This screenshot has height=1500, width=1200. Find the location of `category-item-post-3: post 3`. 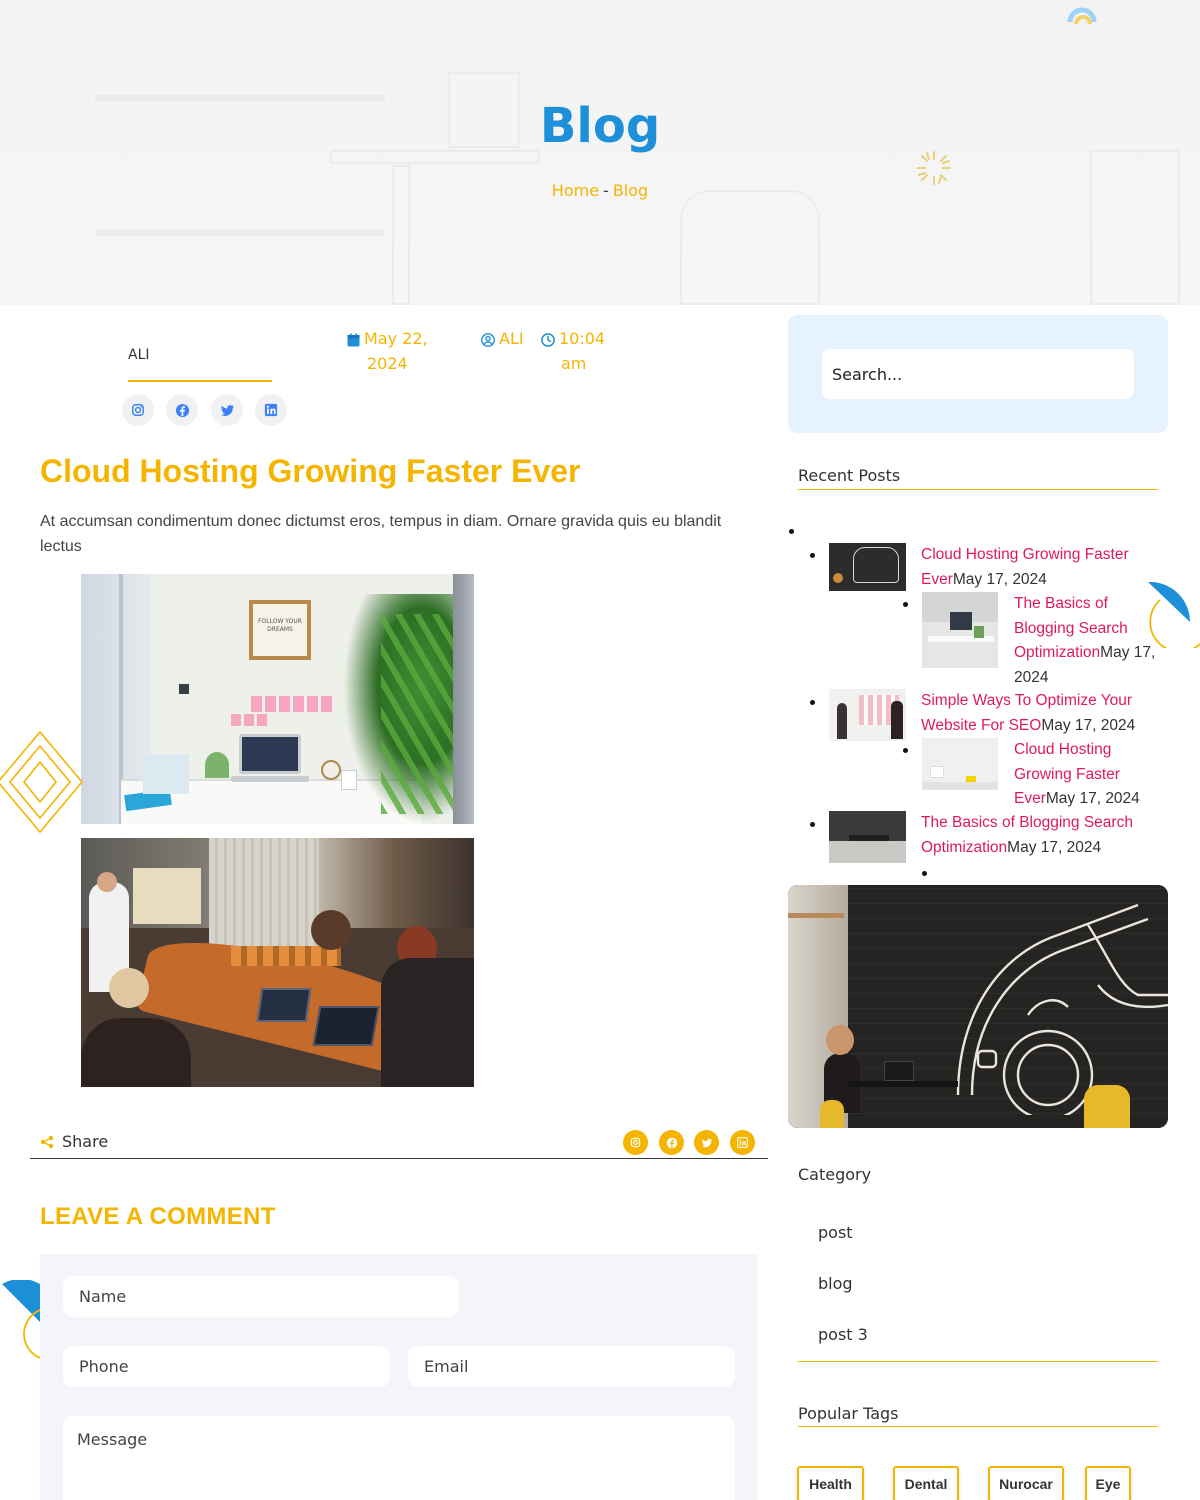

category-item-post-3: post 3 is located at coordinates (843, 1334).